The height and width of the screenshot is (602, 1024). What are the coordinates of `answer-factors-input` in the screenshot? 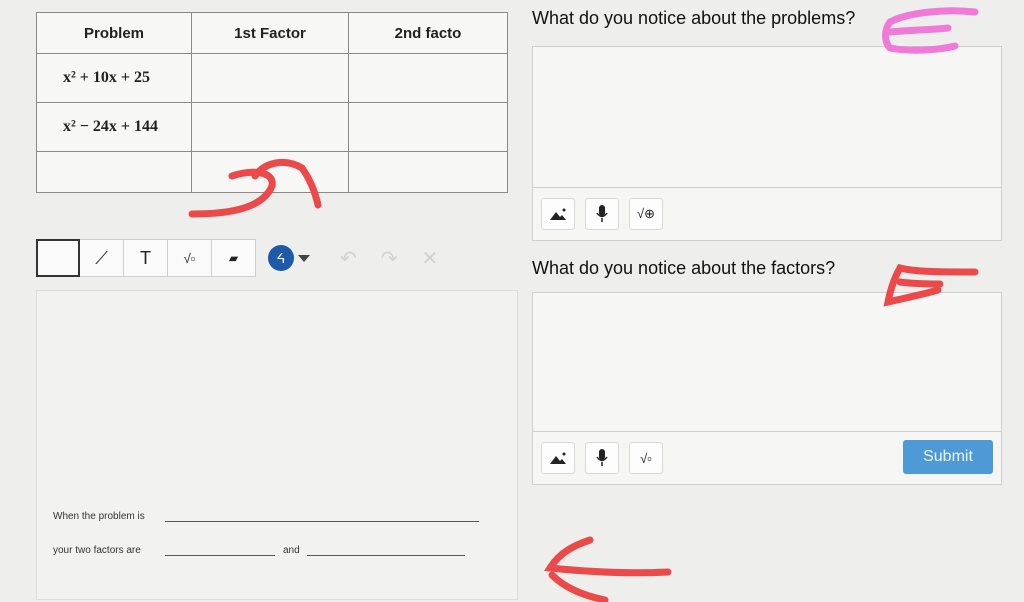 It's located at (767, 362).